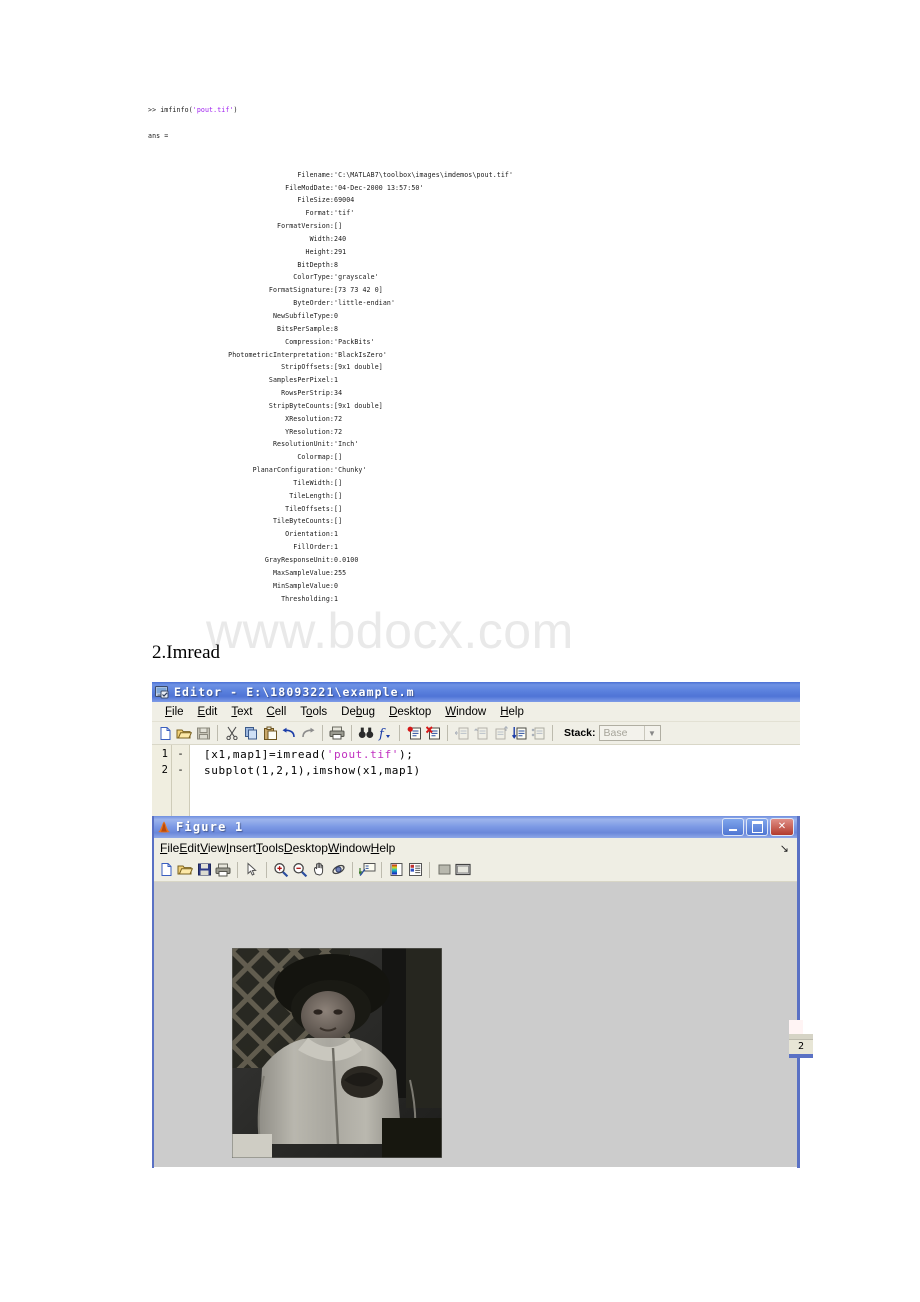  Describe the element at coordinates (444, 870) in the screenshot. I see `hide-plot-tools-icon` at that location.